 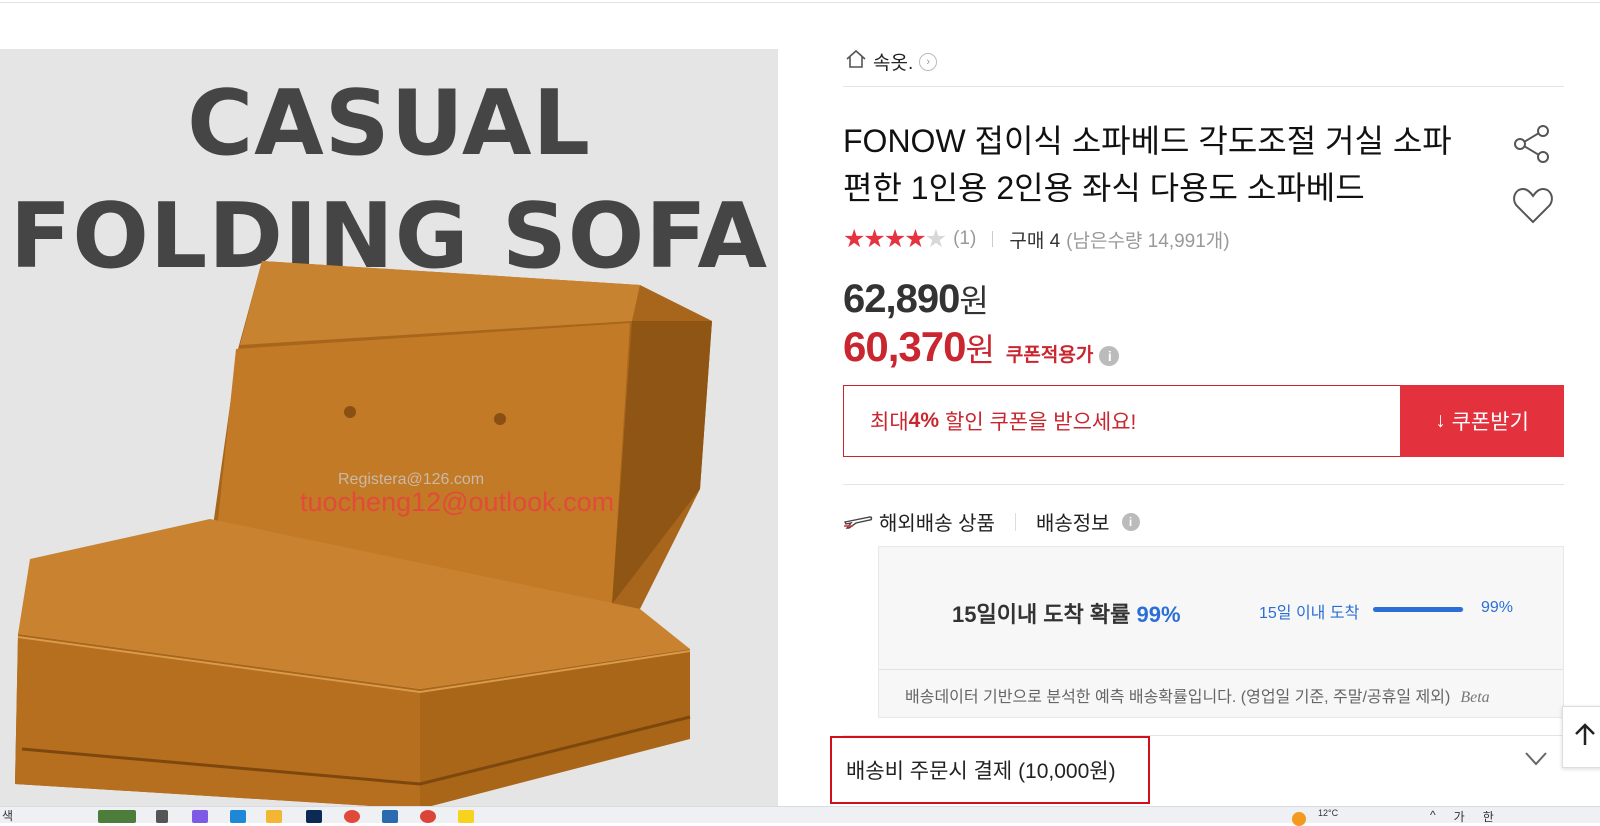 What do you see at coordinates (979, 350) in the screenshot?
I see `coupon-price-unit: 원` at bounding box center [979, 350].